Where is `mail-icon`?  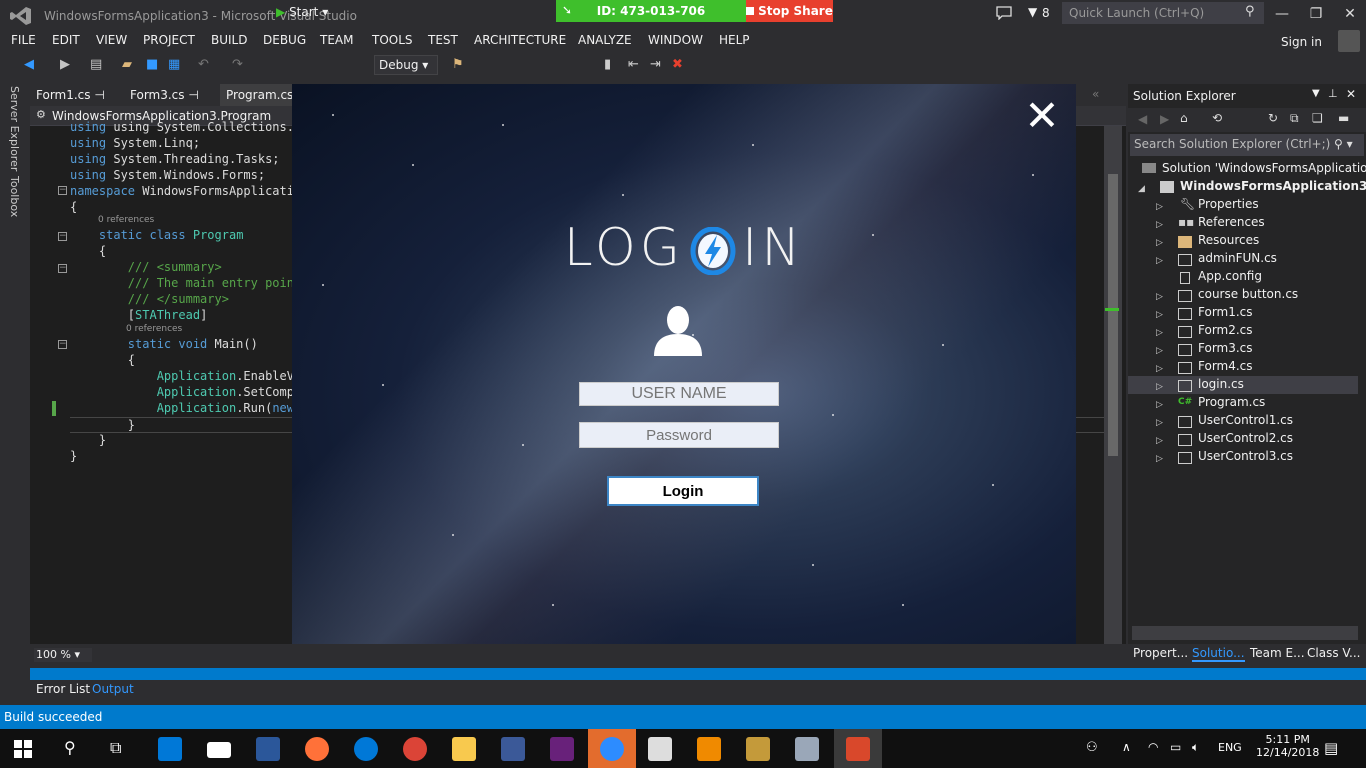
mail-icon is located at coordinates (219, 750).